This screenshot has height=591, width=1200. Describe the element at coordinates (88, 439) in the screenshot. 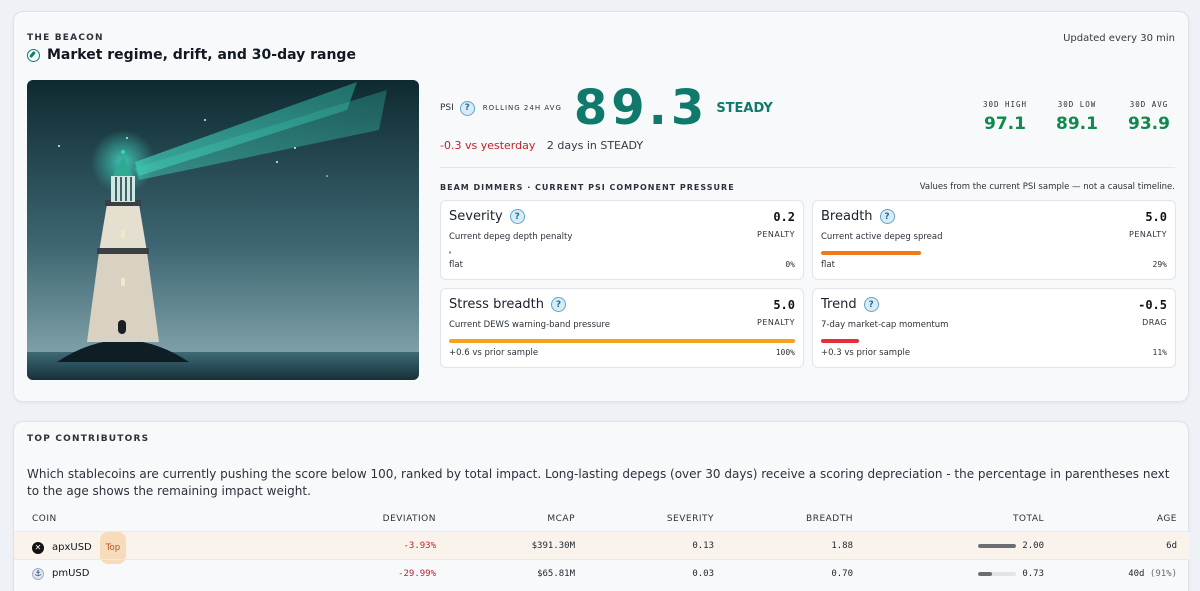

I see `contributors-eyebrow: TOP CONTRIBUTORS` at that location.